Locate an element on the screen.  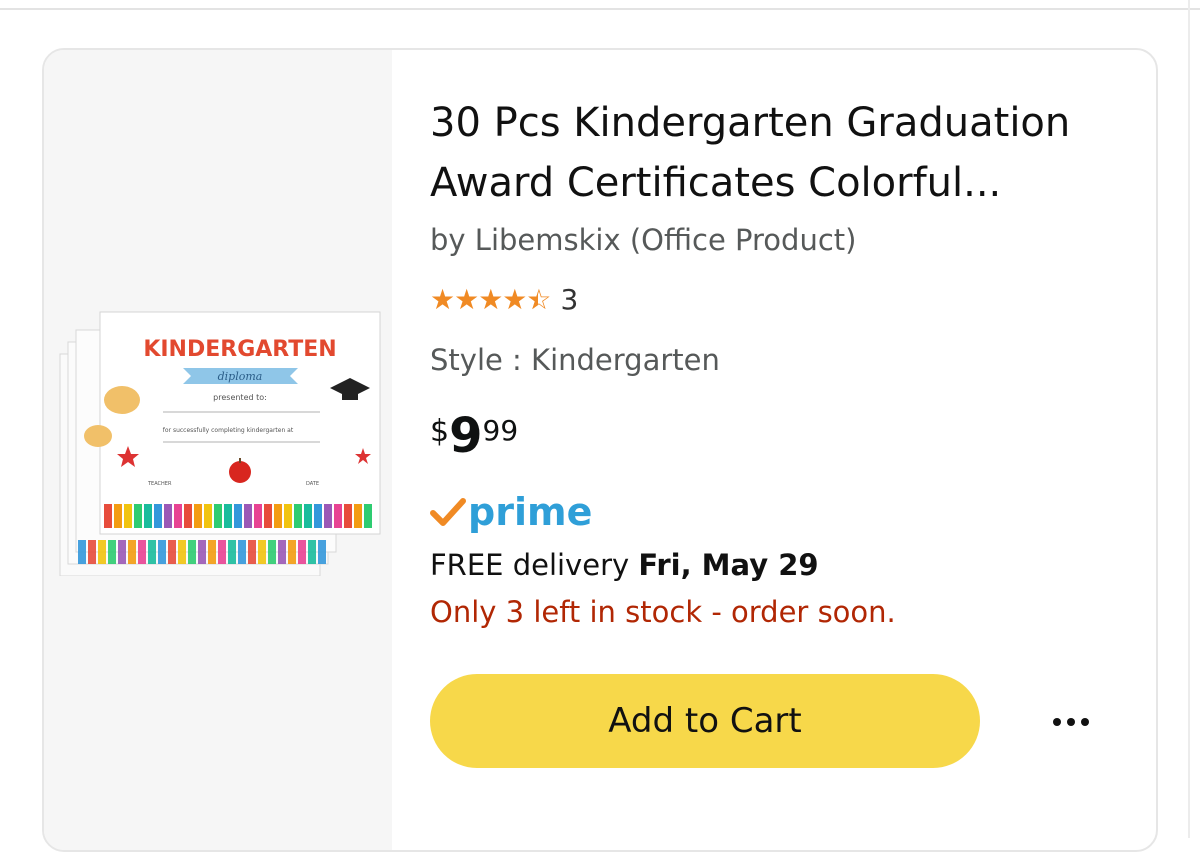
price-symbol: $ is located at coordinates (440, 431).